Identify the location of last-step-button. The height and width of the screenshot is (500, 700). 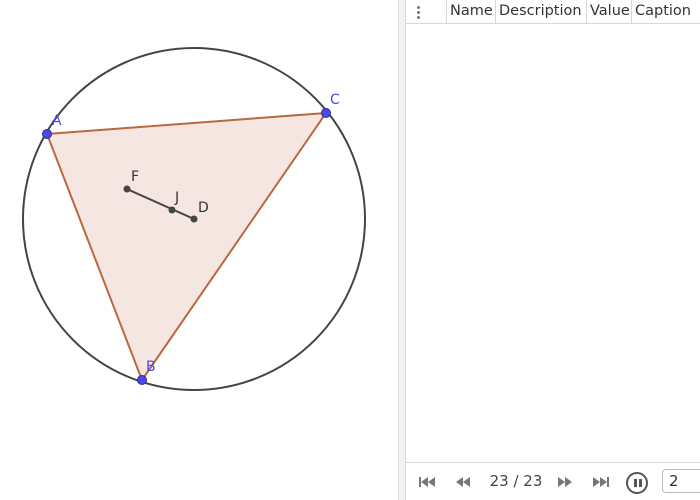
(601, 482).